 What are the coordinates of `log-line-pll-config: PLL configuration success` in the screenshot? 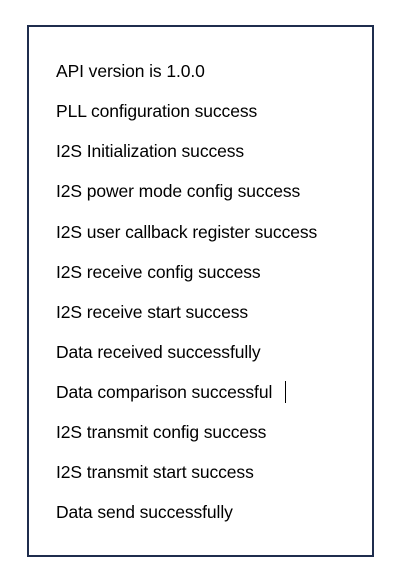 It's located at (157, 111).